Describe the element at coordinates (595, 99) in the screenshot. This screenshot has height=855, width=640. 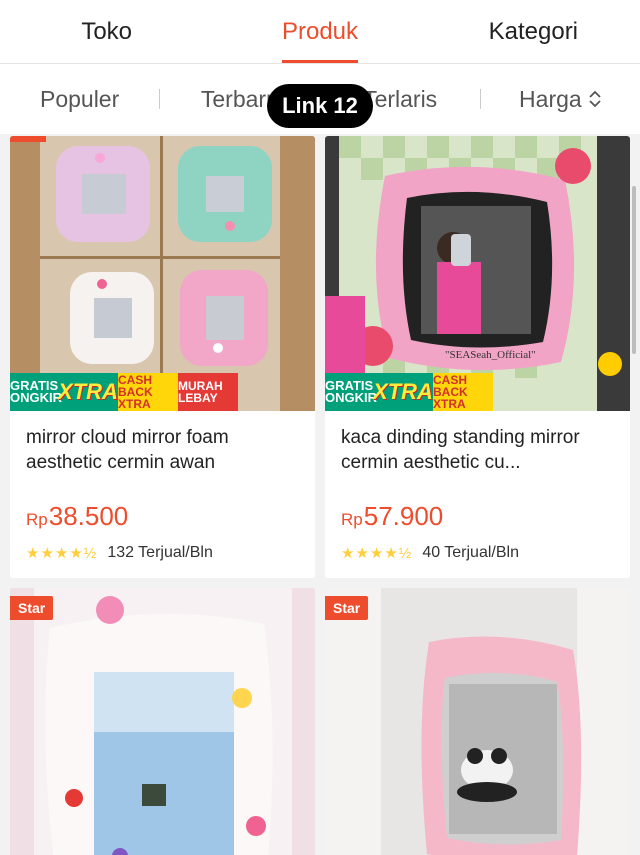
I see `sort-toggle-icon` at that location.